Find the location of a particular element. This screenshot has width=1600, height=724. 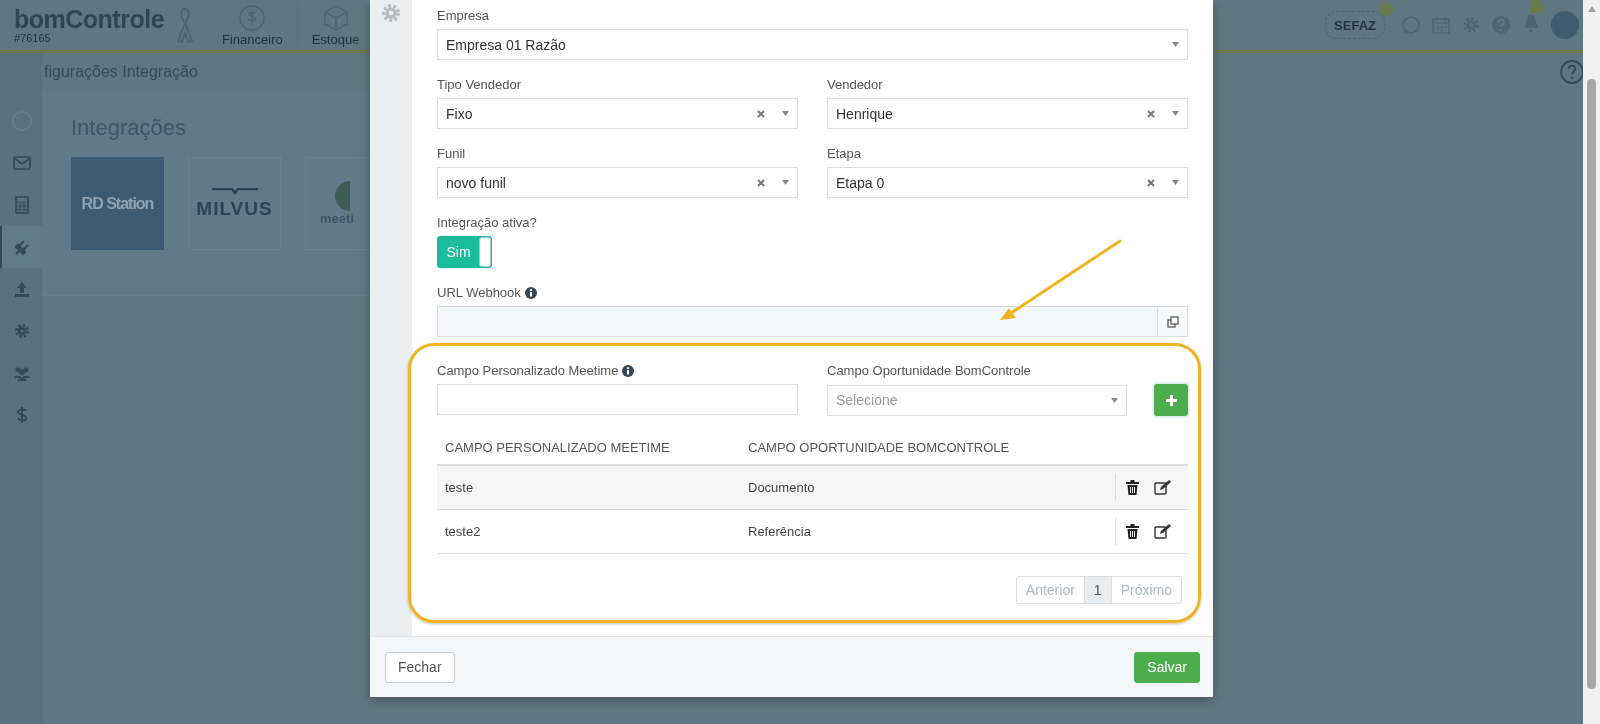

plug-icon is located at coordinates (22, 247).